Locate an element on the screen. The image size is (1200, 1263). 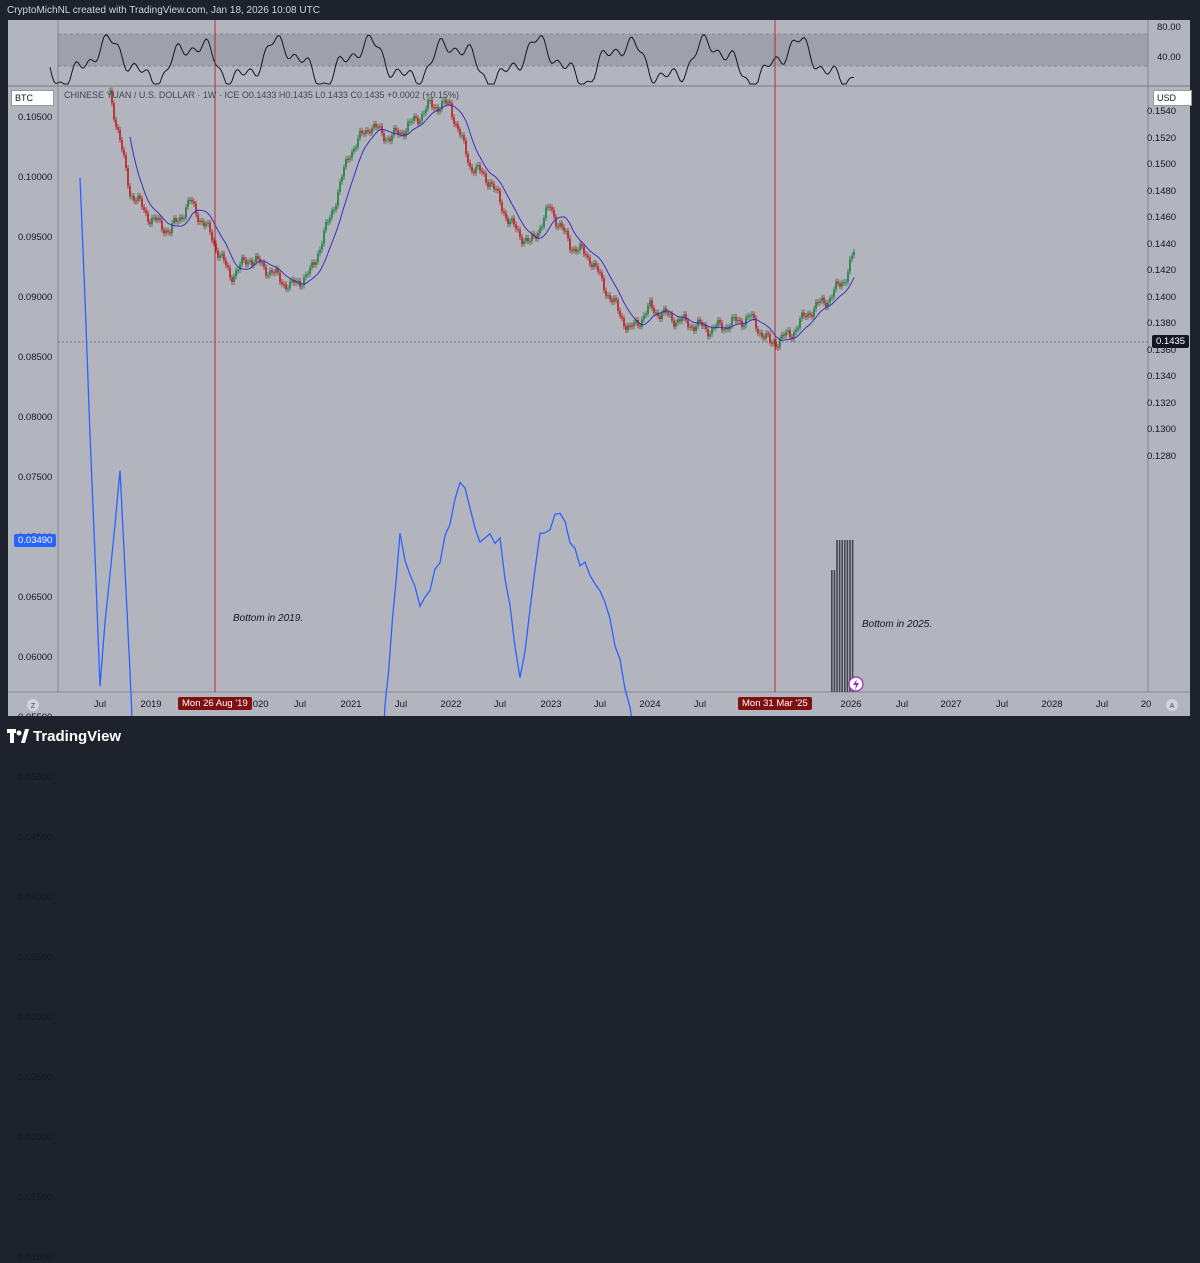
footer-brand: TradingView is located at coordinates (77, 736).